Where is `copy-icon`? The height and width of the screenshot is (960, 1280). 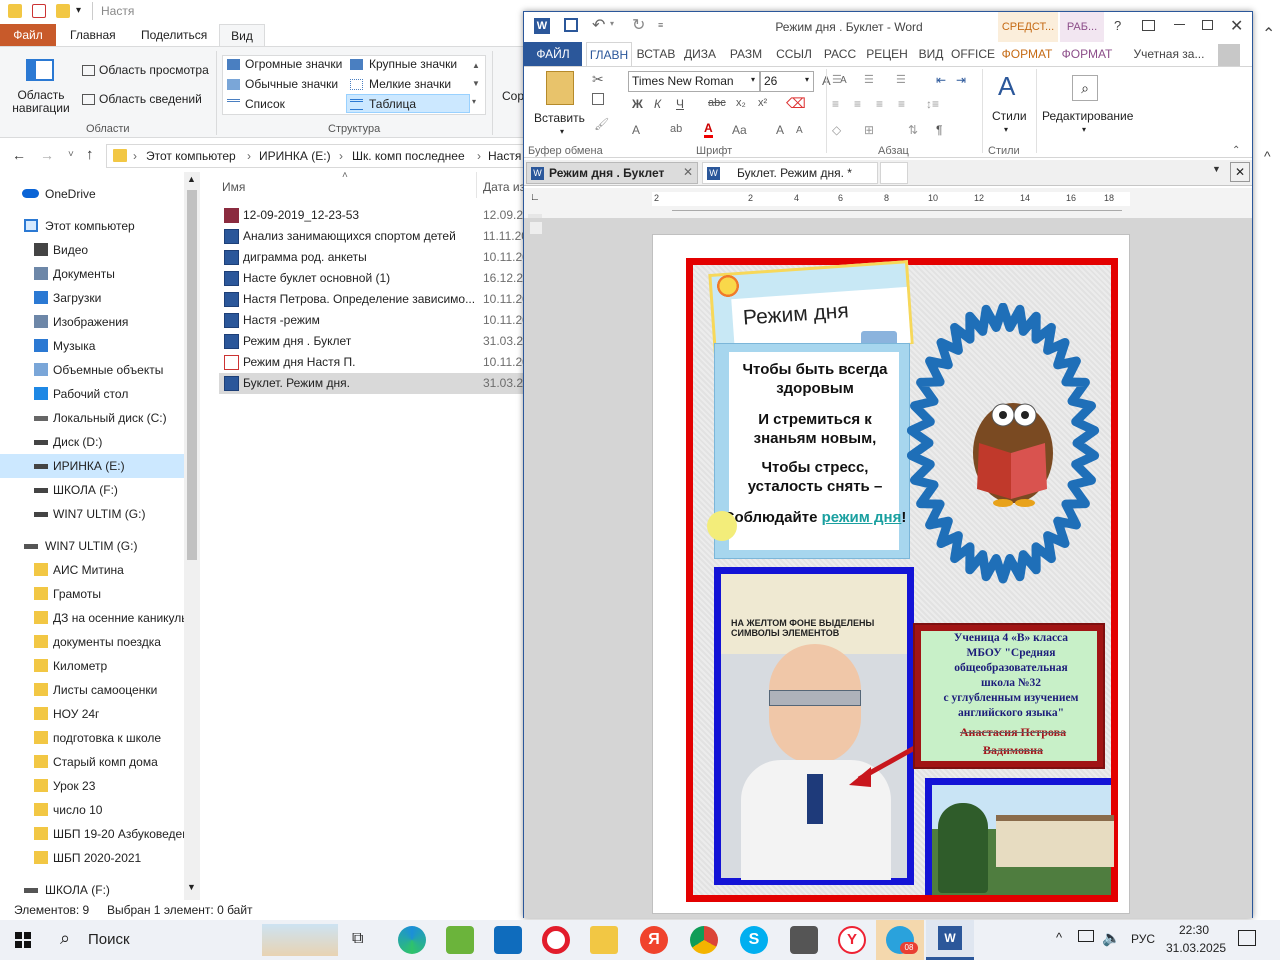
copy-icon is located at coordinates (598, 99).